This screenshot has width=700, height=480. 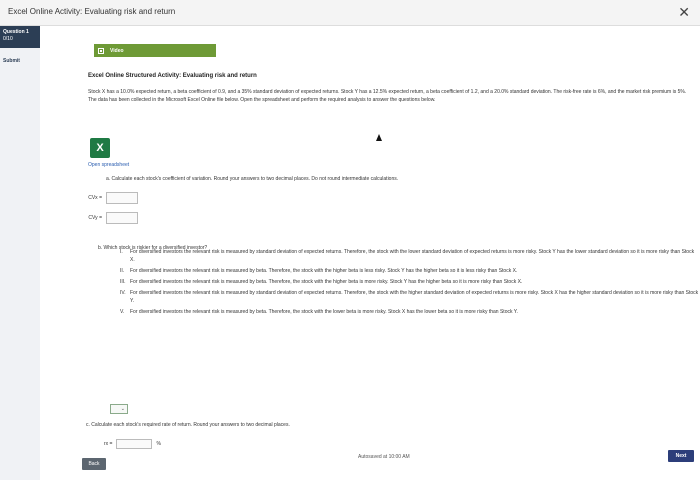 I want to click on percent-unit: %, so click(x=158, y=444).